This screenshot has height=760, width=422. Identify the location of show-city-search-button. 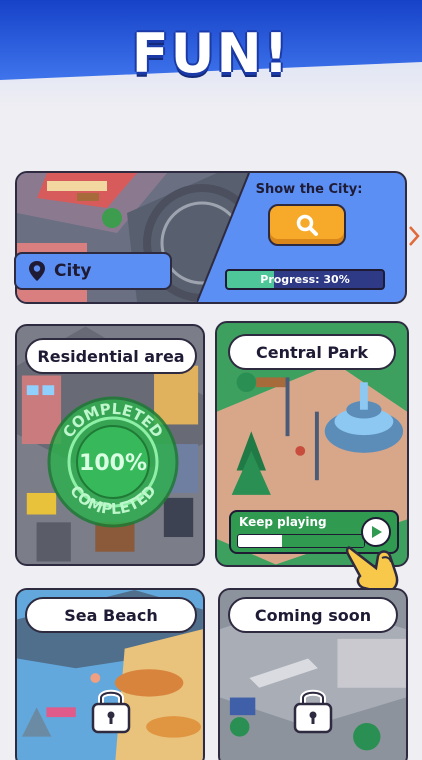
(307, 225).